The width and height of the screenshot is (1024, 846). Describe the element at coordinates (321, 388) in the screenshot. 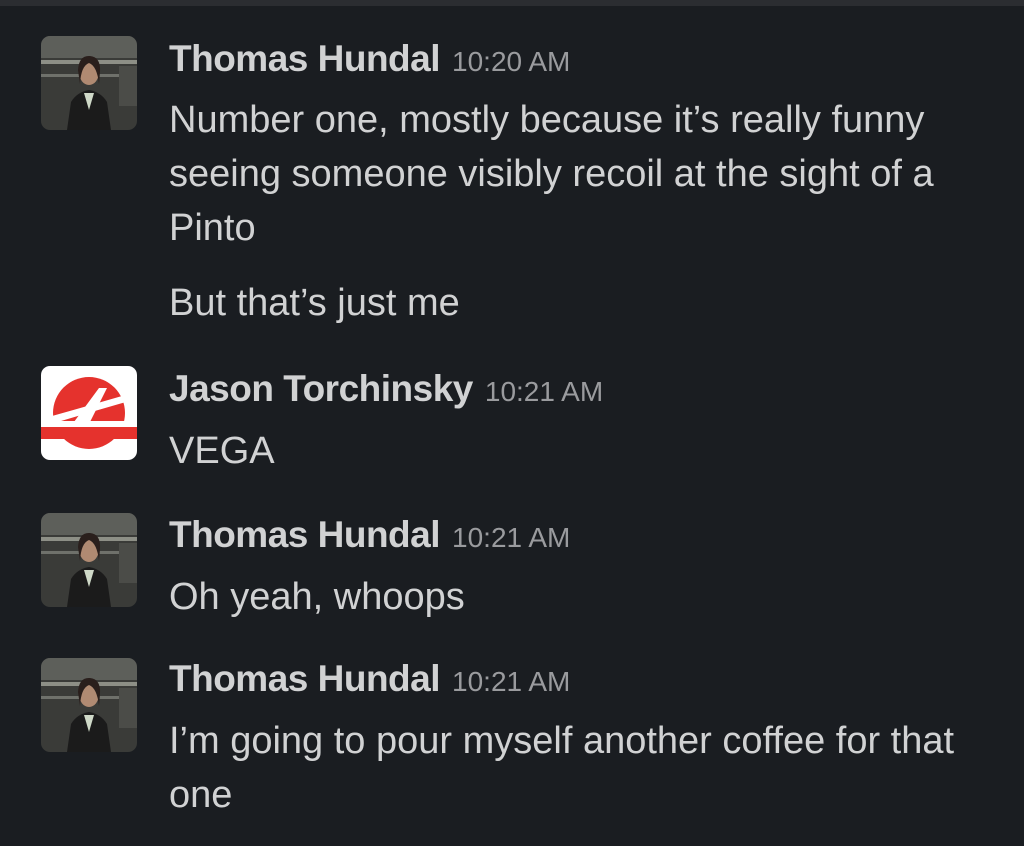

I see `author-name: Jason Torchinsky` at that location.